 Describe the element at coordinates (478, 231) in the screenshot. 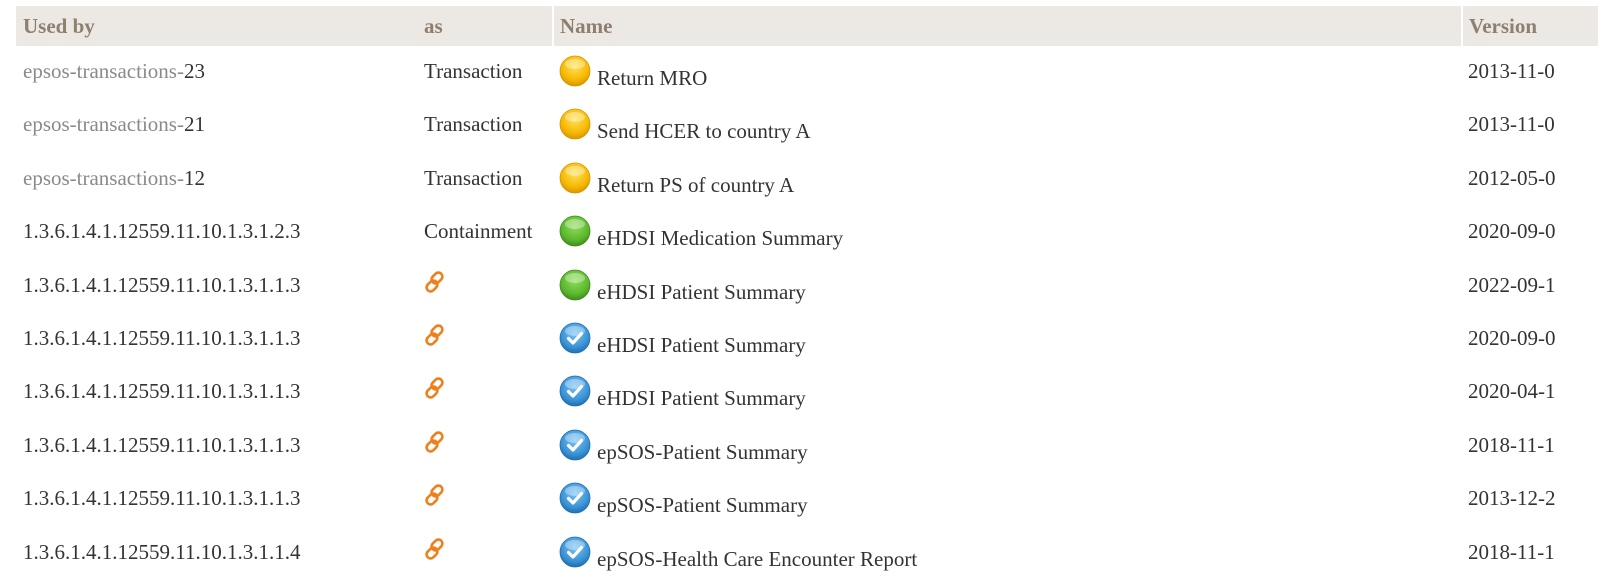

I see `as-label: Containment` at that location.